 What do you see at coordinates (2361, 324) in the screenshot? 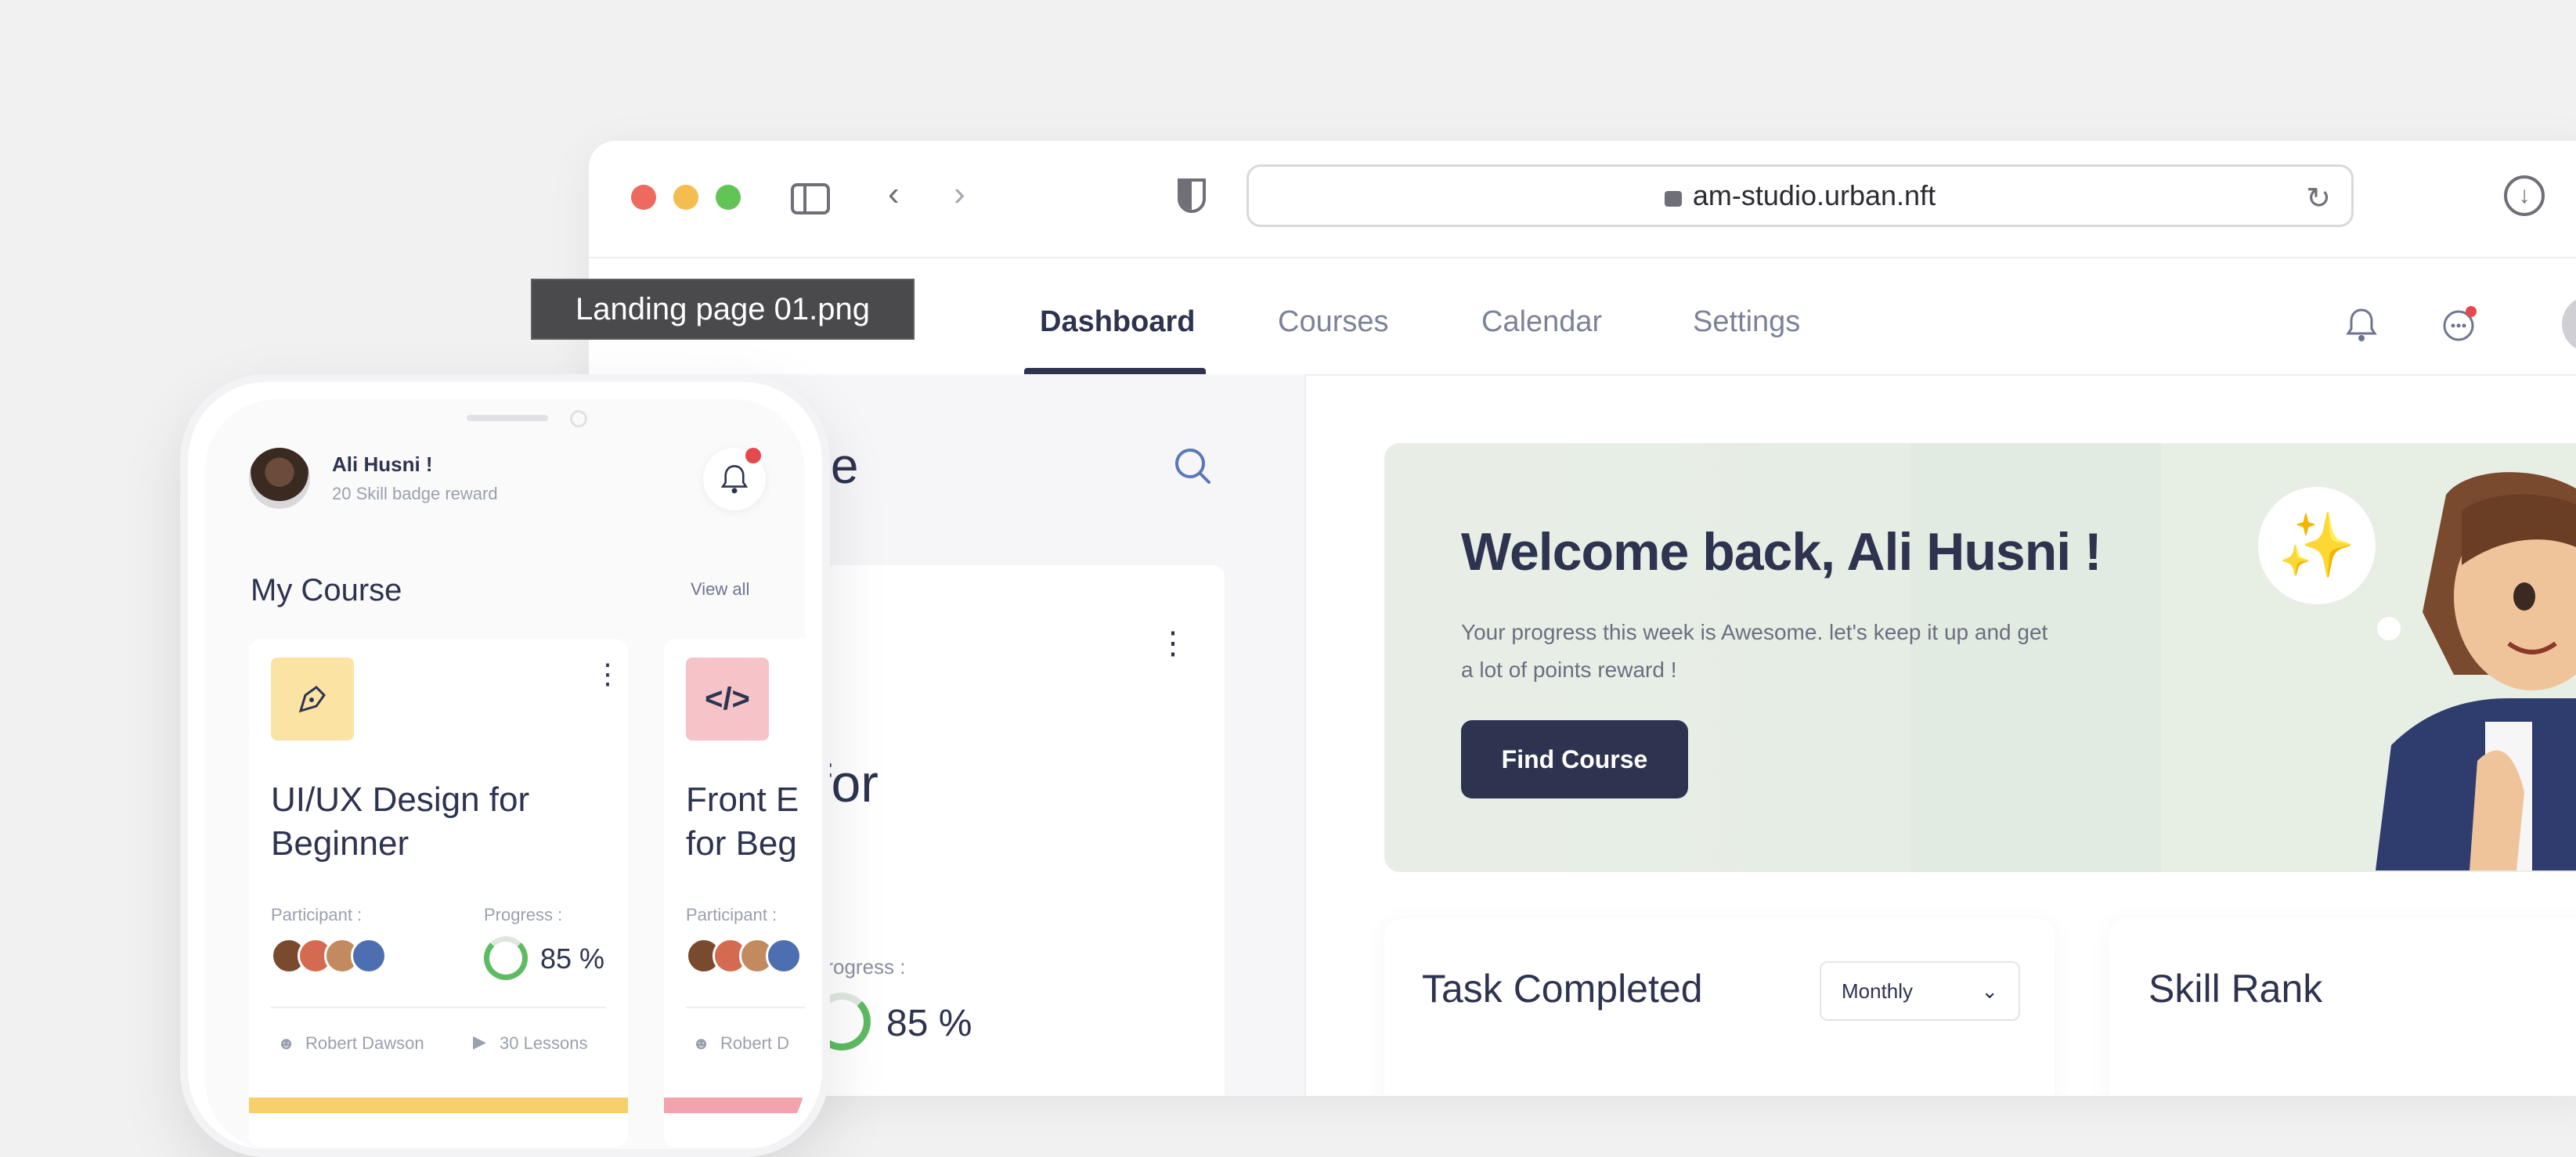
I see `bell-icon` at bounding box center [2361, 324].